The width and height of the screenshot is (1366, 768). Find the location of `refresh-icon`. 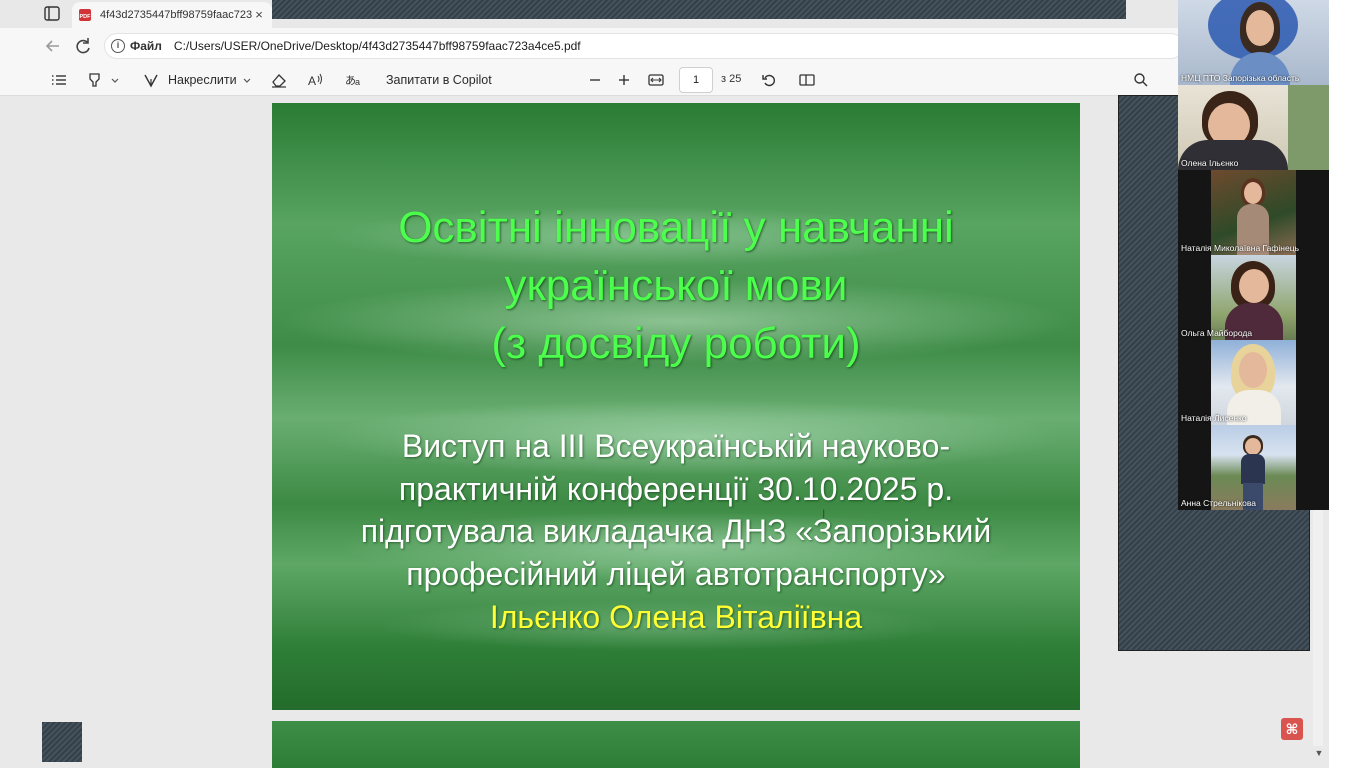

refresh-icon is located at coordinates (83, 46).